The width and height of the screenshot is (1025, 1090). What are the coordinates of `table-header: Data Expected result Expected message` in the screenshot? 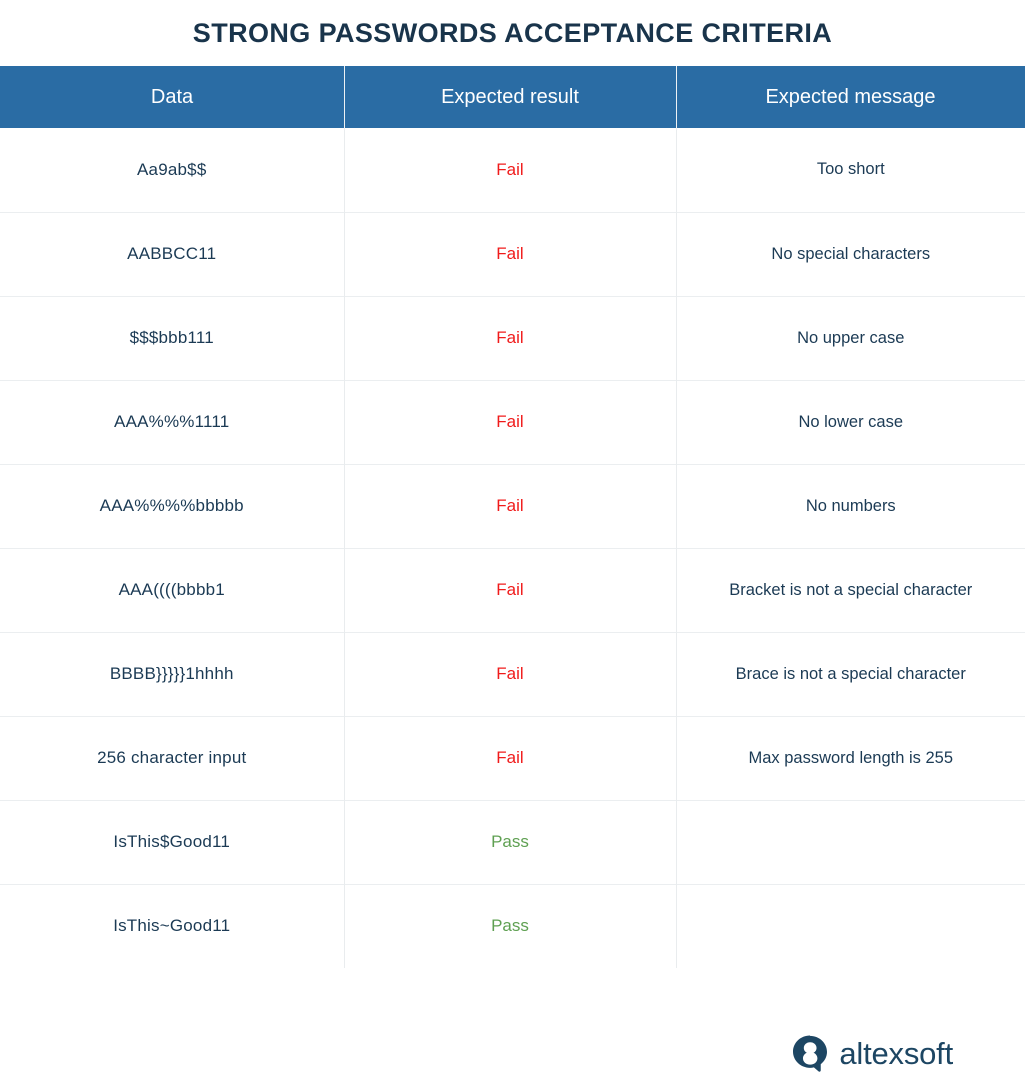 It's located at (512, 97).